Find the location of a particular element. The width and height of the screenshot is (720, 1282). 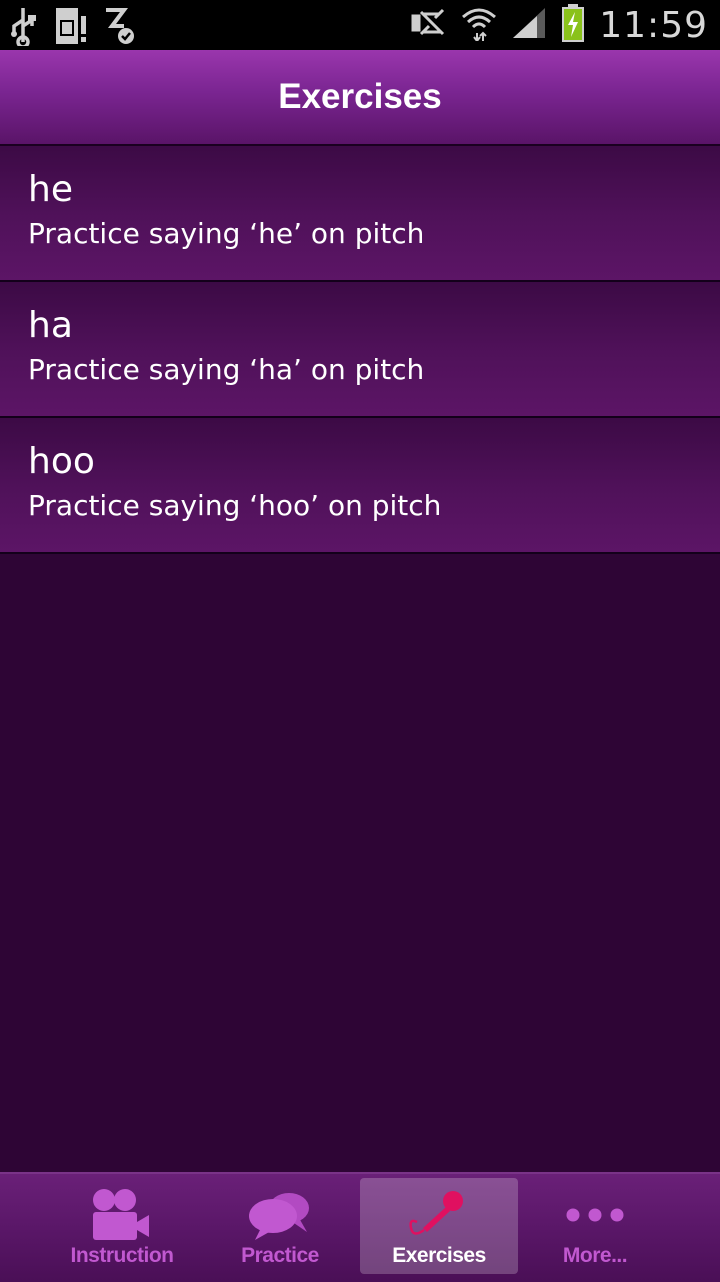

exercise-subtitle: Practice saying ‘he’ on pitch is located at coordinates (226, 233).